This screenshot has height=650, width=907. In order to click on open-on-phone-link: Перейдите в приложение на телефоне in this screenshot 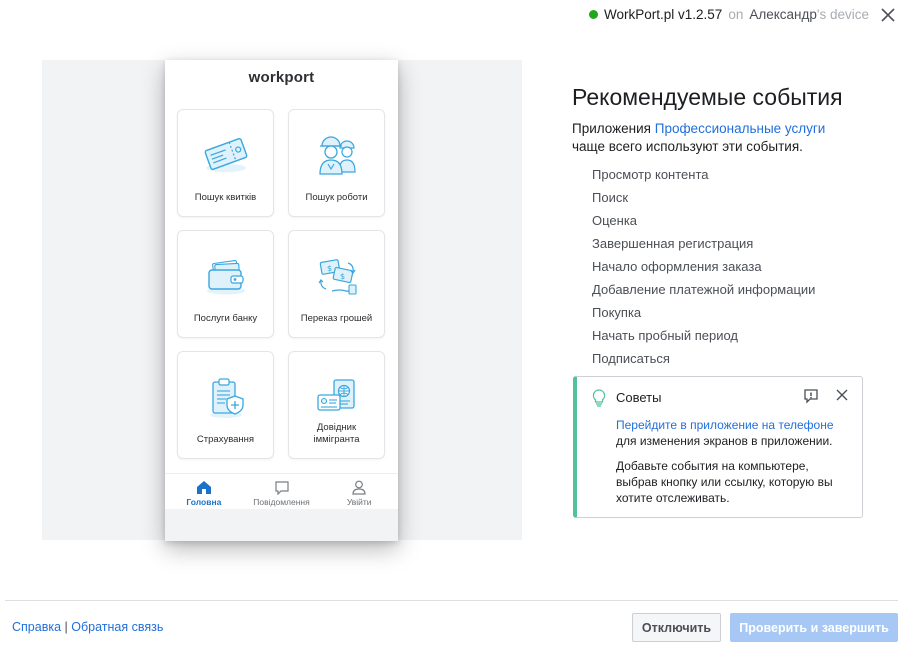, I will do `click(725, 425)`.